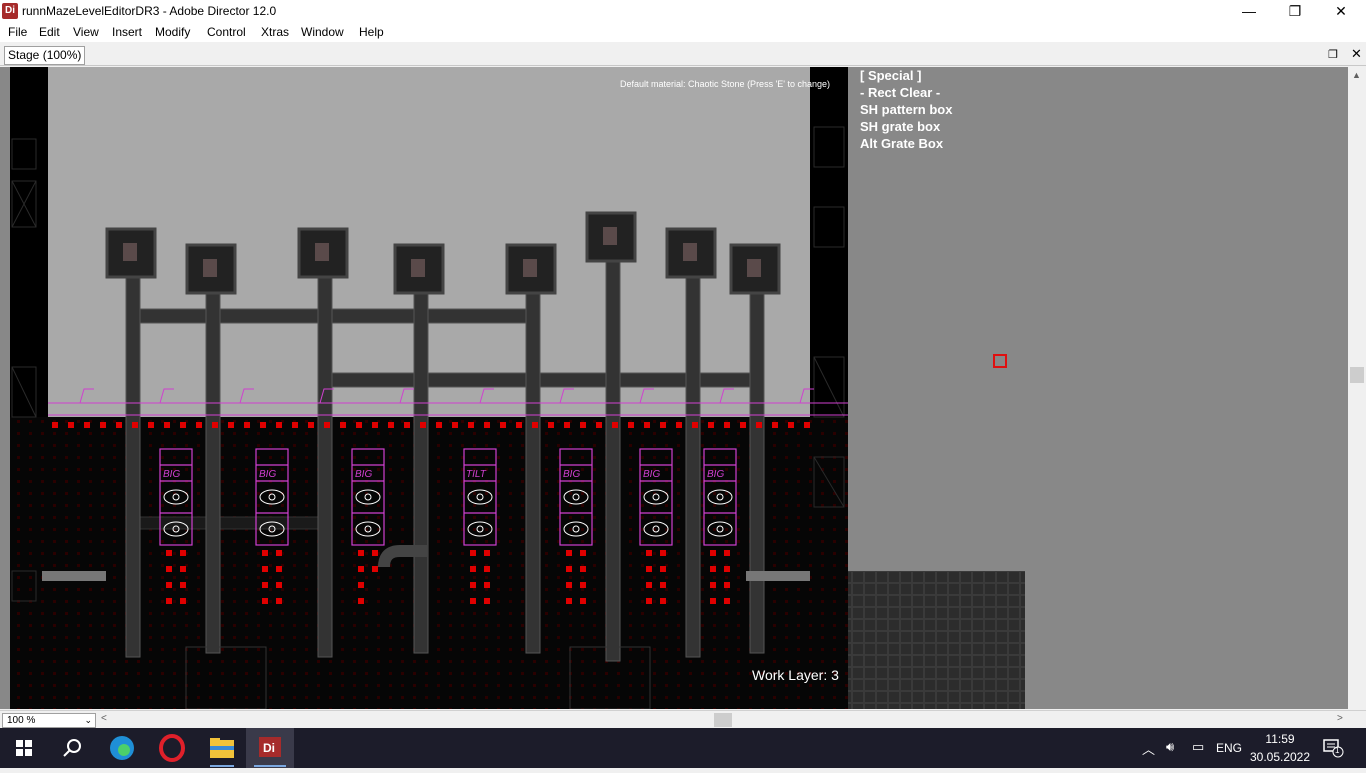  I want to click on chevron-down-icon: ⌄, so click(88, 720).